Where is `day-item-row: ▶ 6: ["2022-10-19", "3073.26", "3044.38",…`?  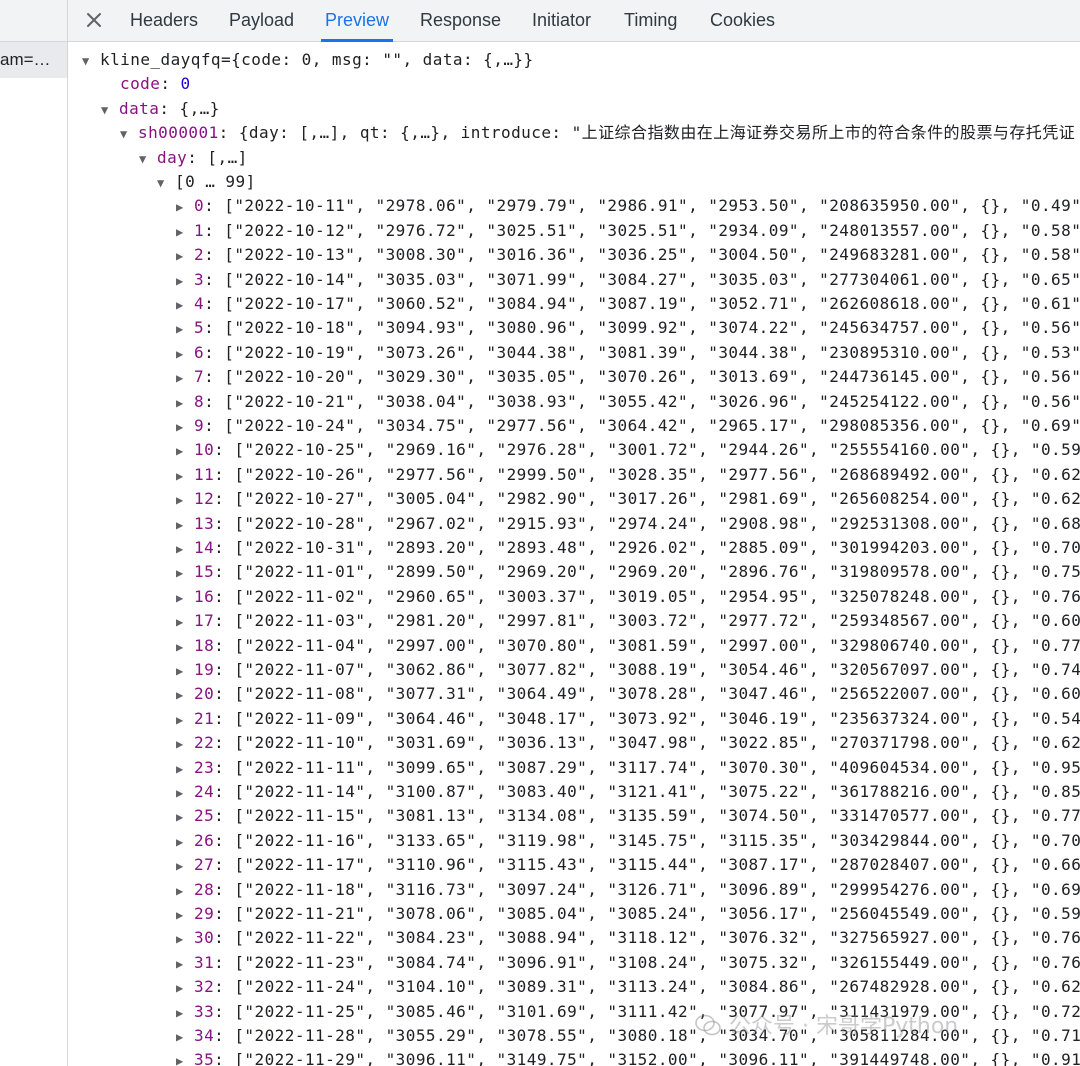 day-item-row: ▶ 6: ["2022-10-19", "3073.26", "3044.38",… is located at coordinates (628, 353).